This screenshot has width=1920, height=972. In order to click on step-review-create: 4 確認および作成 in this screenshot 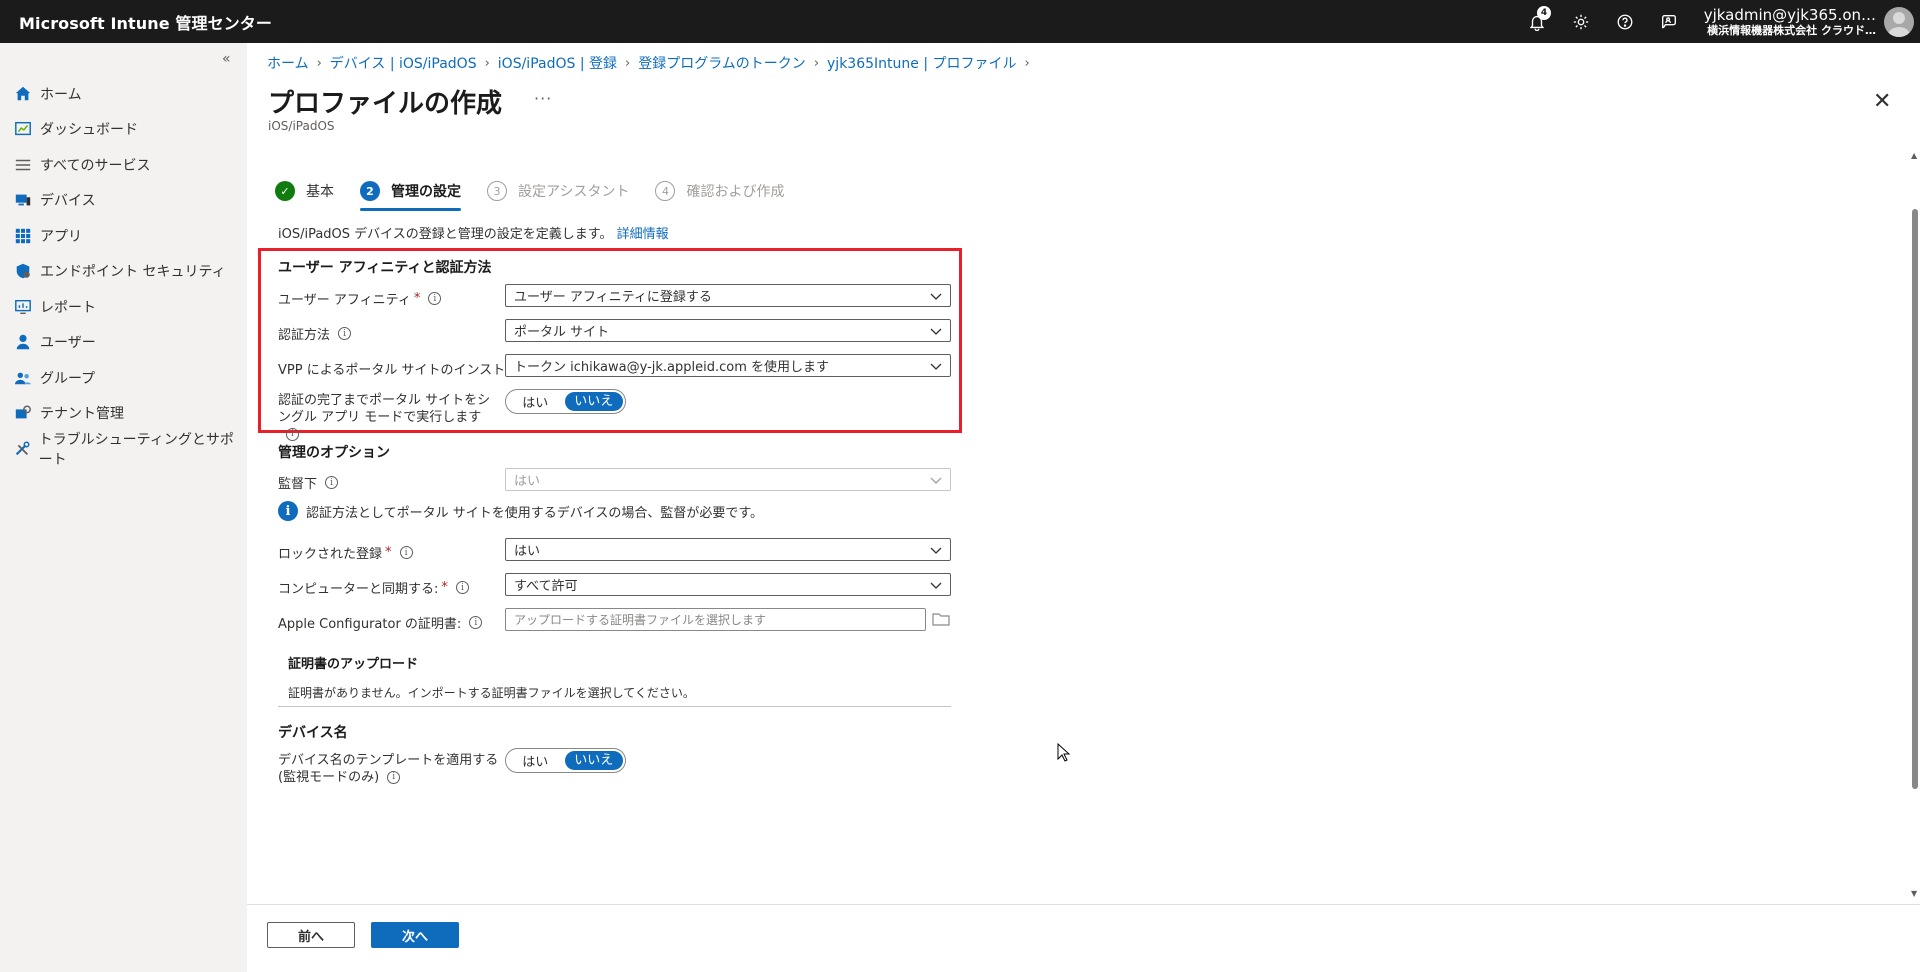, I will do `click(719, 191)`.